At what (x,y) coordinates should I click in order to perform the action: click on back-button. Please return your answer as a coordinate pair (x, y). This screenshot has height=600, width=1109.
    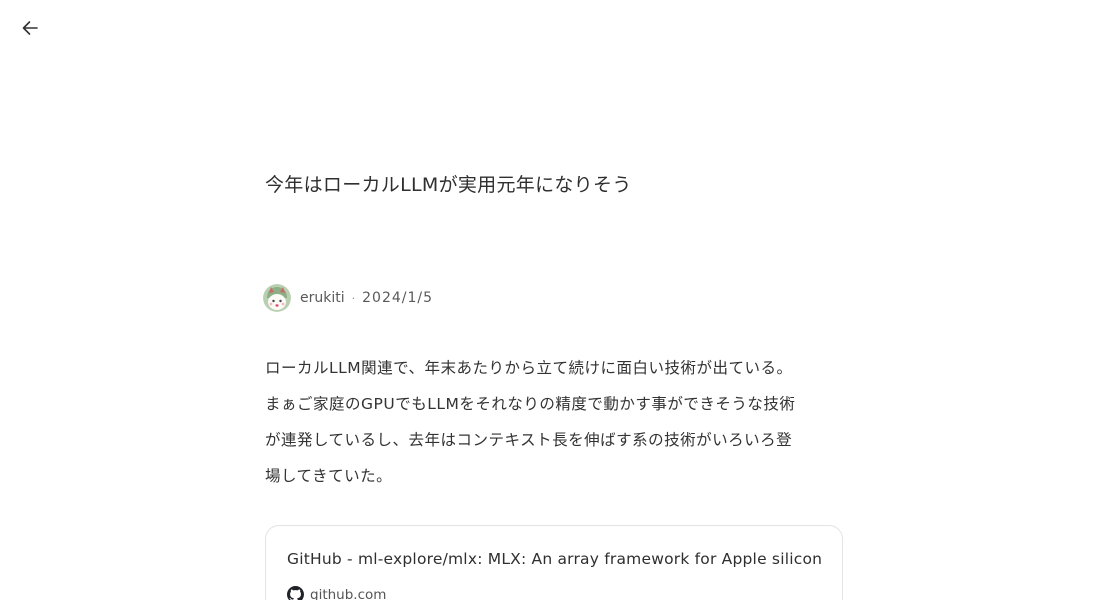
    Looking at the image, I should click on (30, 28).